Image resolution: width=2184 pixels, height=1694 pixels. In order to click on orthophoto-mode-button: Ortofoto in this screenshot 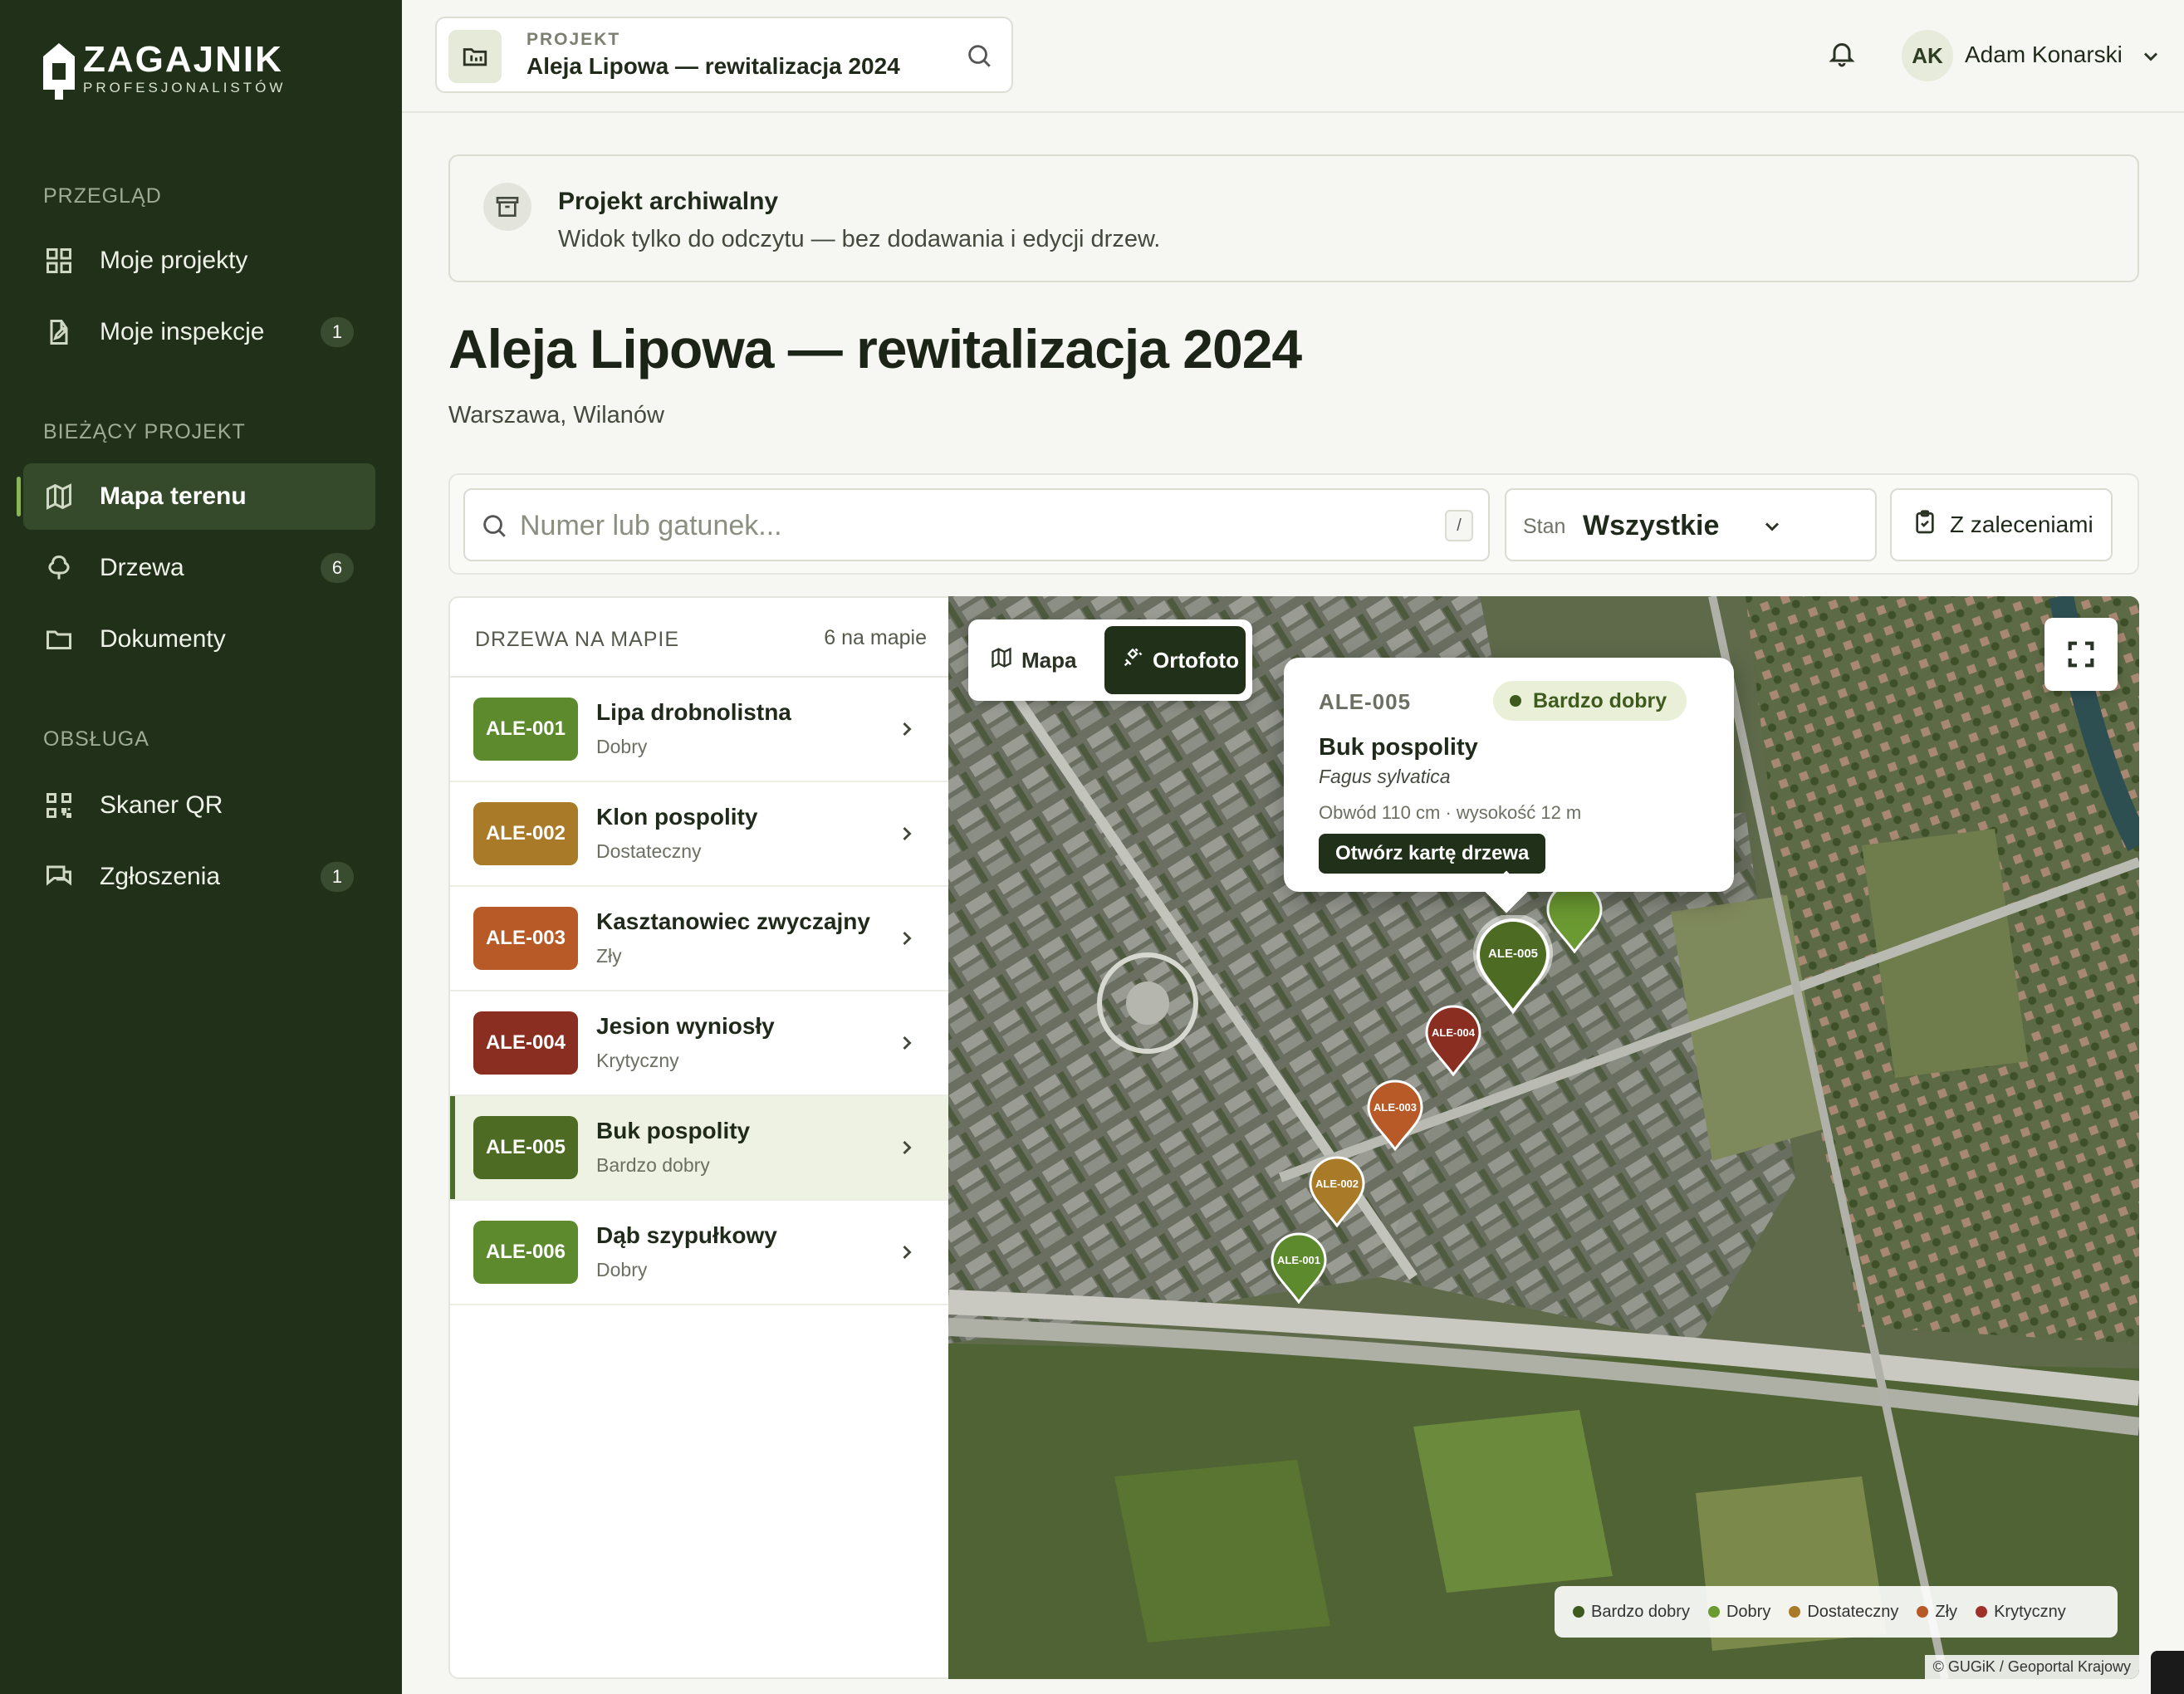, I will do `click(1175, 660)`.